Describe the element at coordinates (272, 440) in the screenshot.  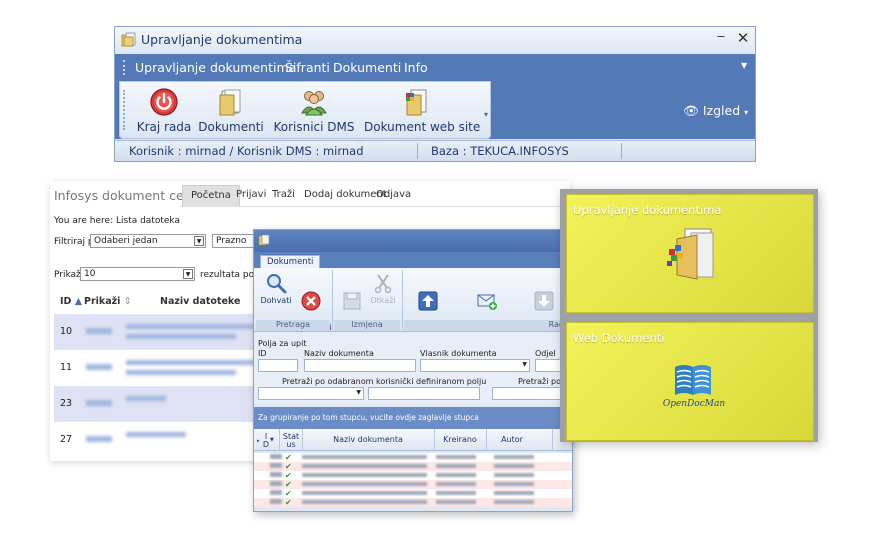
I see `filter-icon: ▼` at that location.